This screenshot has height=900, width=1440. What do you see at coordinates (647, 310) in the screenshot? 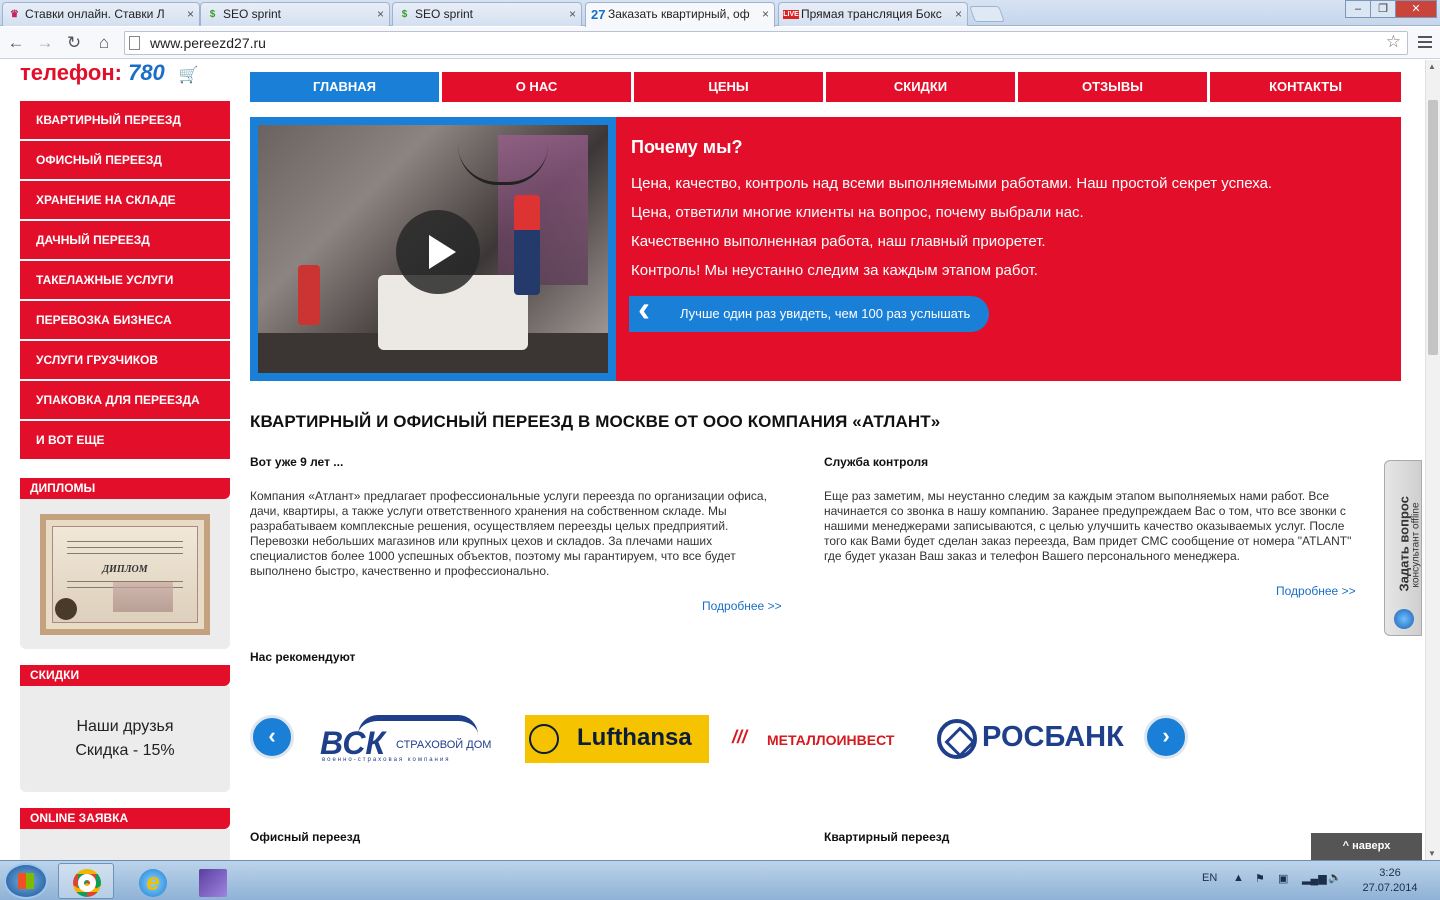
I see `chevron-left-icon` at bounding box center [647, 310].